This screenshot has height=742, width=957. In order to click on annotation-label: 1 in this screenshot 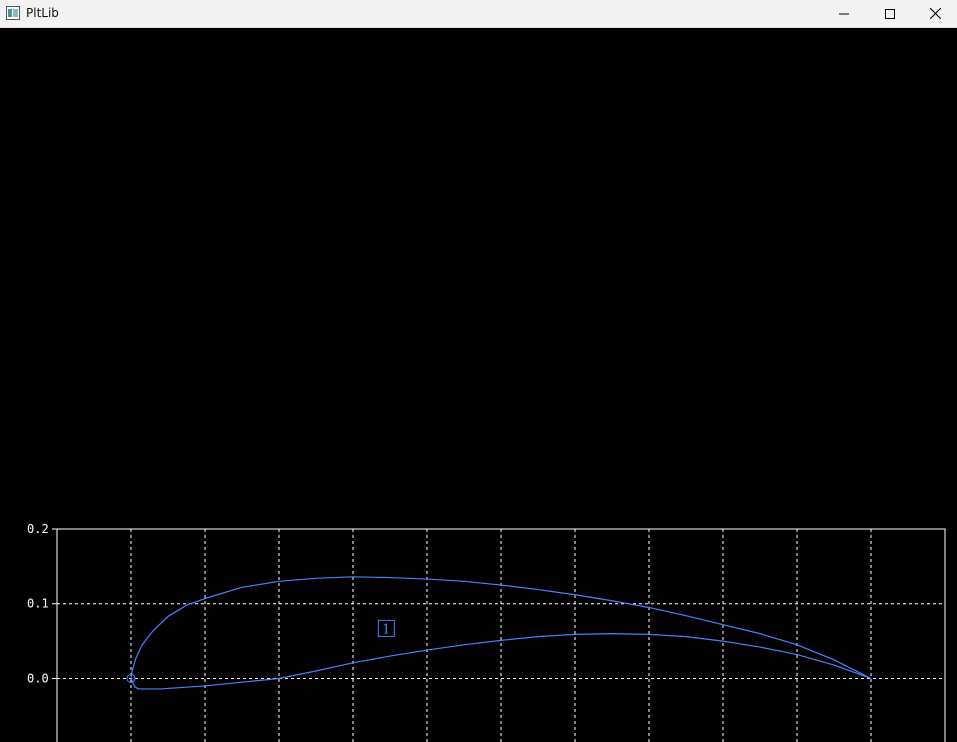, I will do `click(386, 629)`.